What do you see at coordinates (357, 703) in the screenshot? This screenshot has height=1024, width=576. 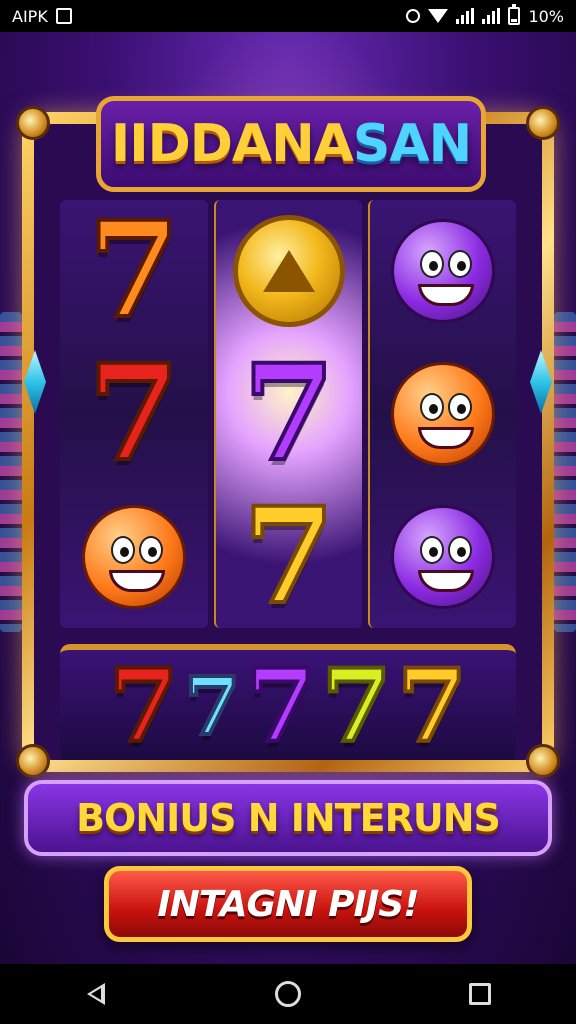 I see `bottom-seven-4: 7` at bounding box center [357, 703].